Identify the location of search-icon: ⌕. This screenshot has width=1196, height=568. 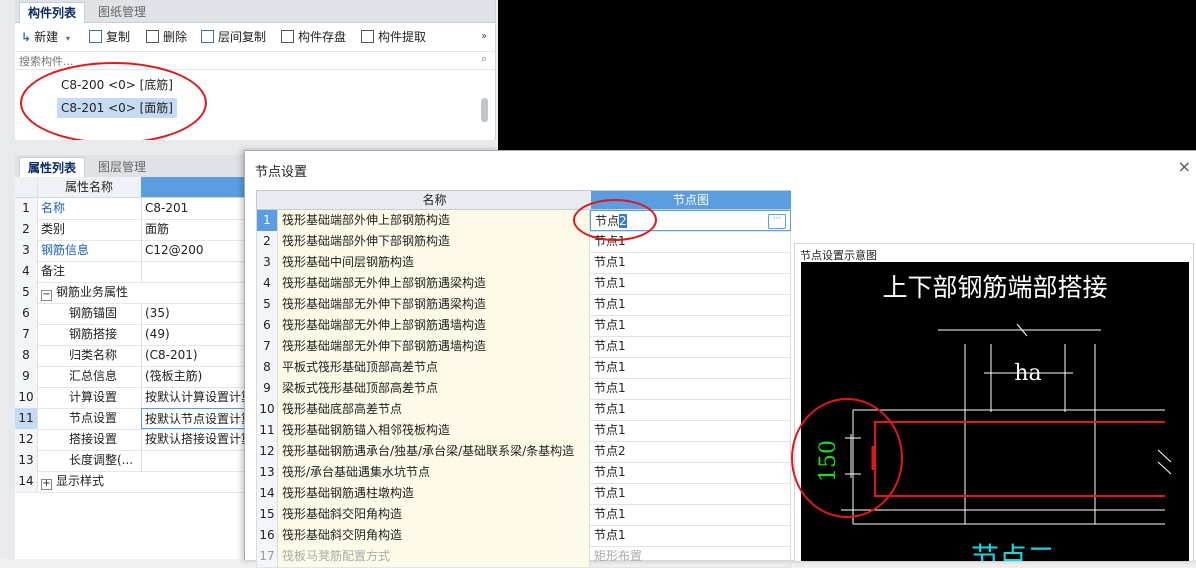
(484, 59).